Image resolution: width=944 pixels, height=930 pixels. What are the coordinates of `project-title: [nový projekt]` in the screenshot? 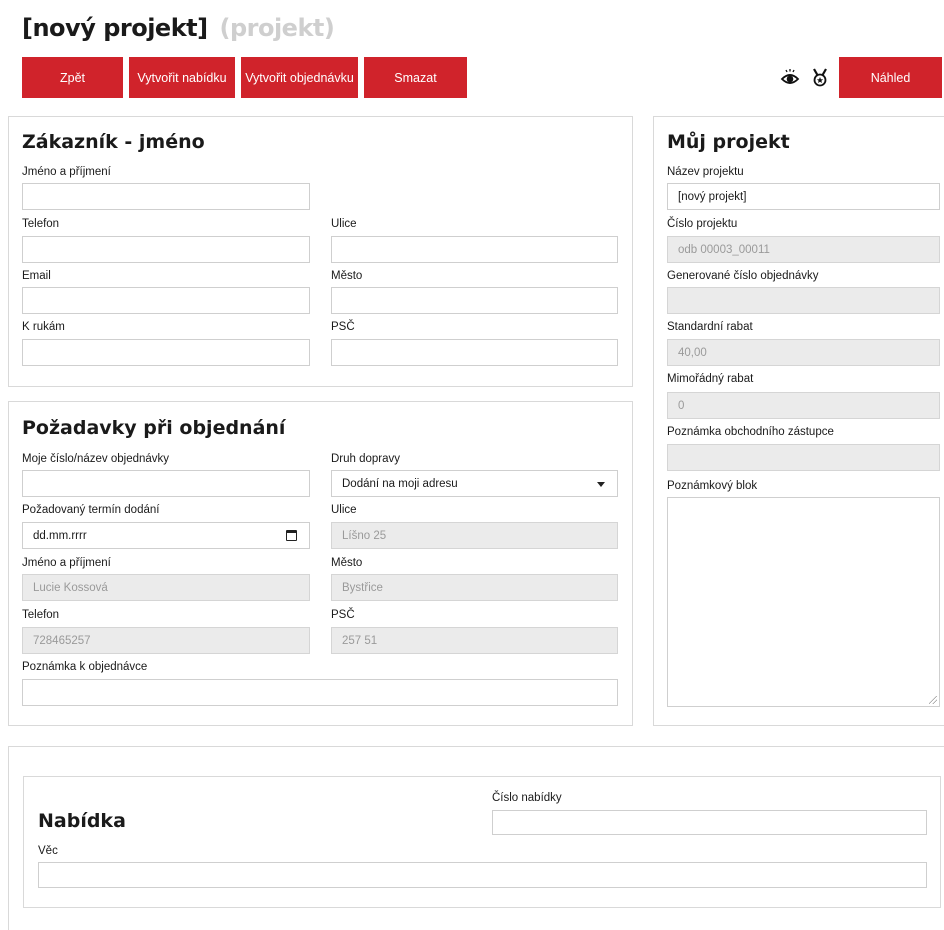 It's located at (115, 28).